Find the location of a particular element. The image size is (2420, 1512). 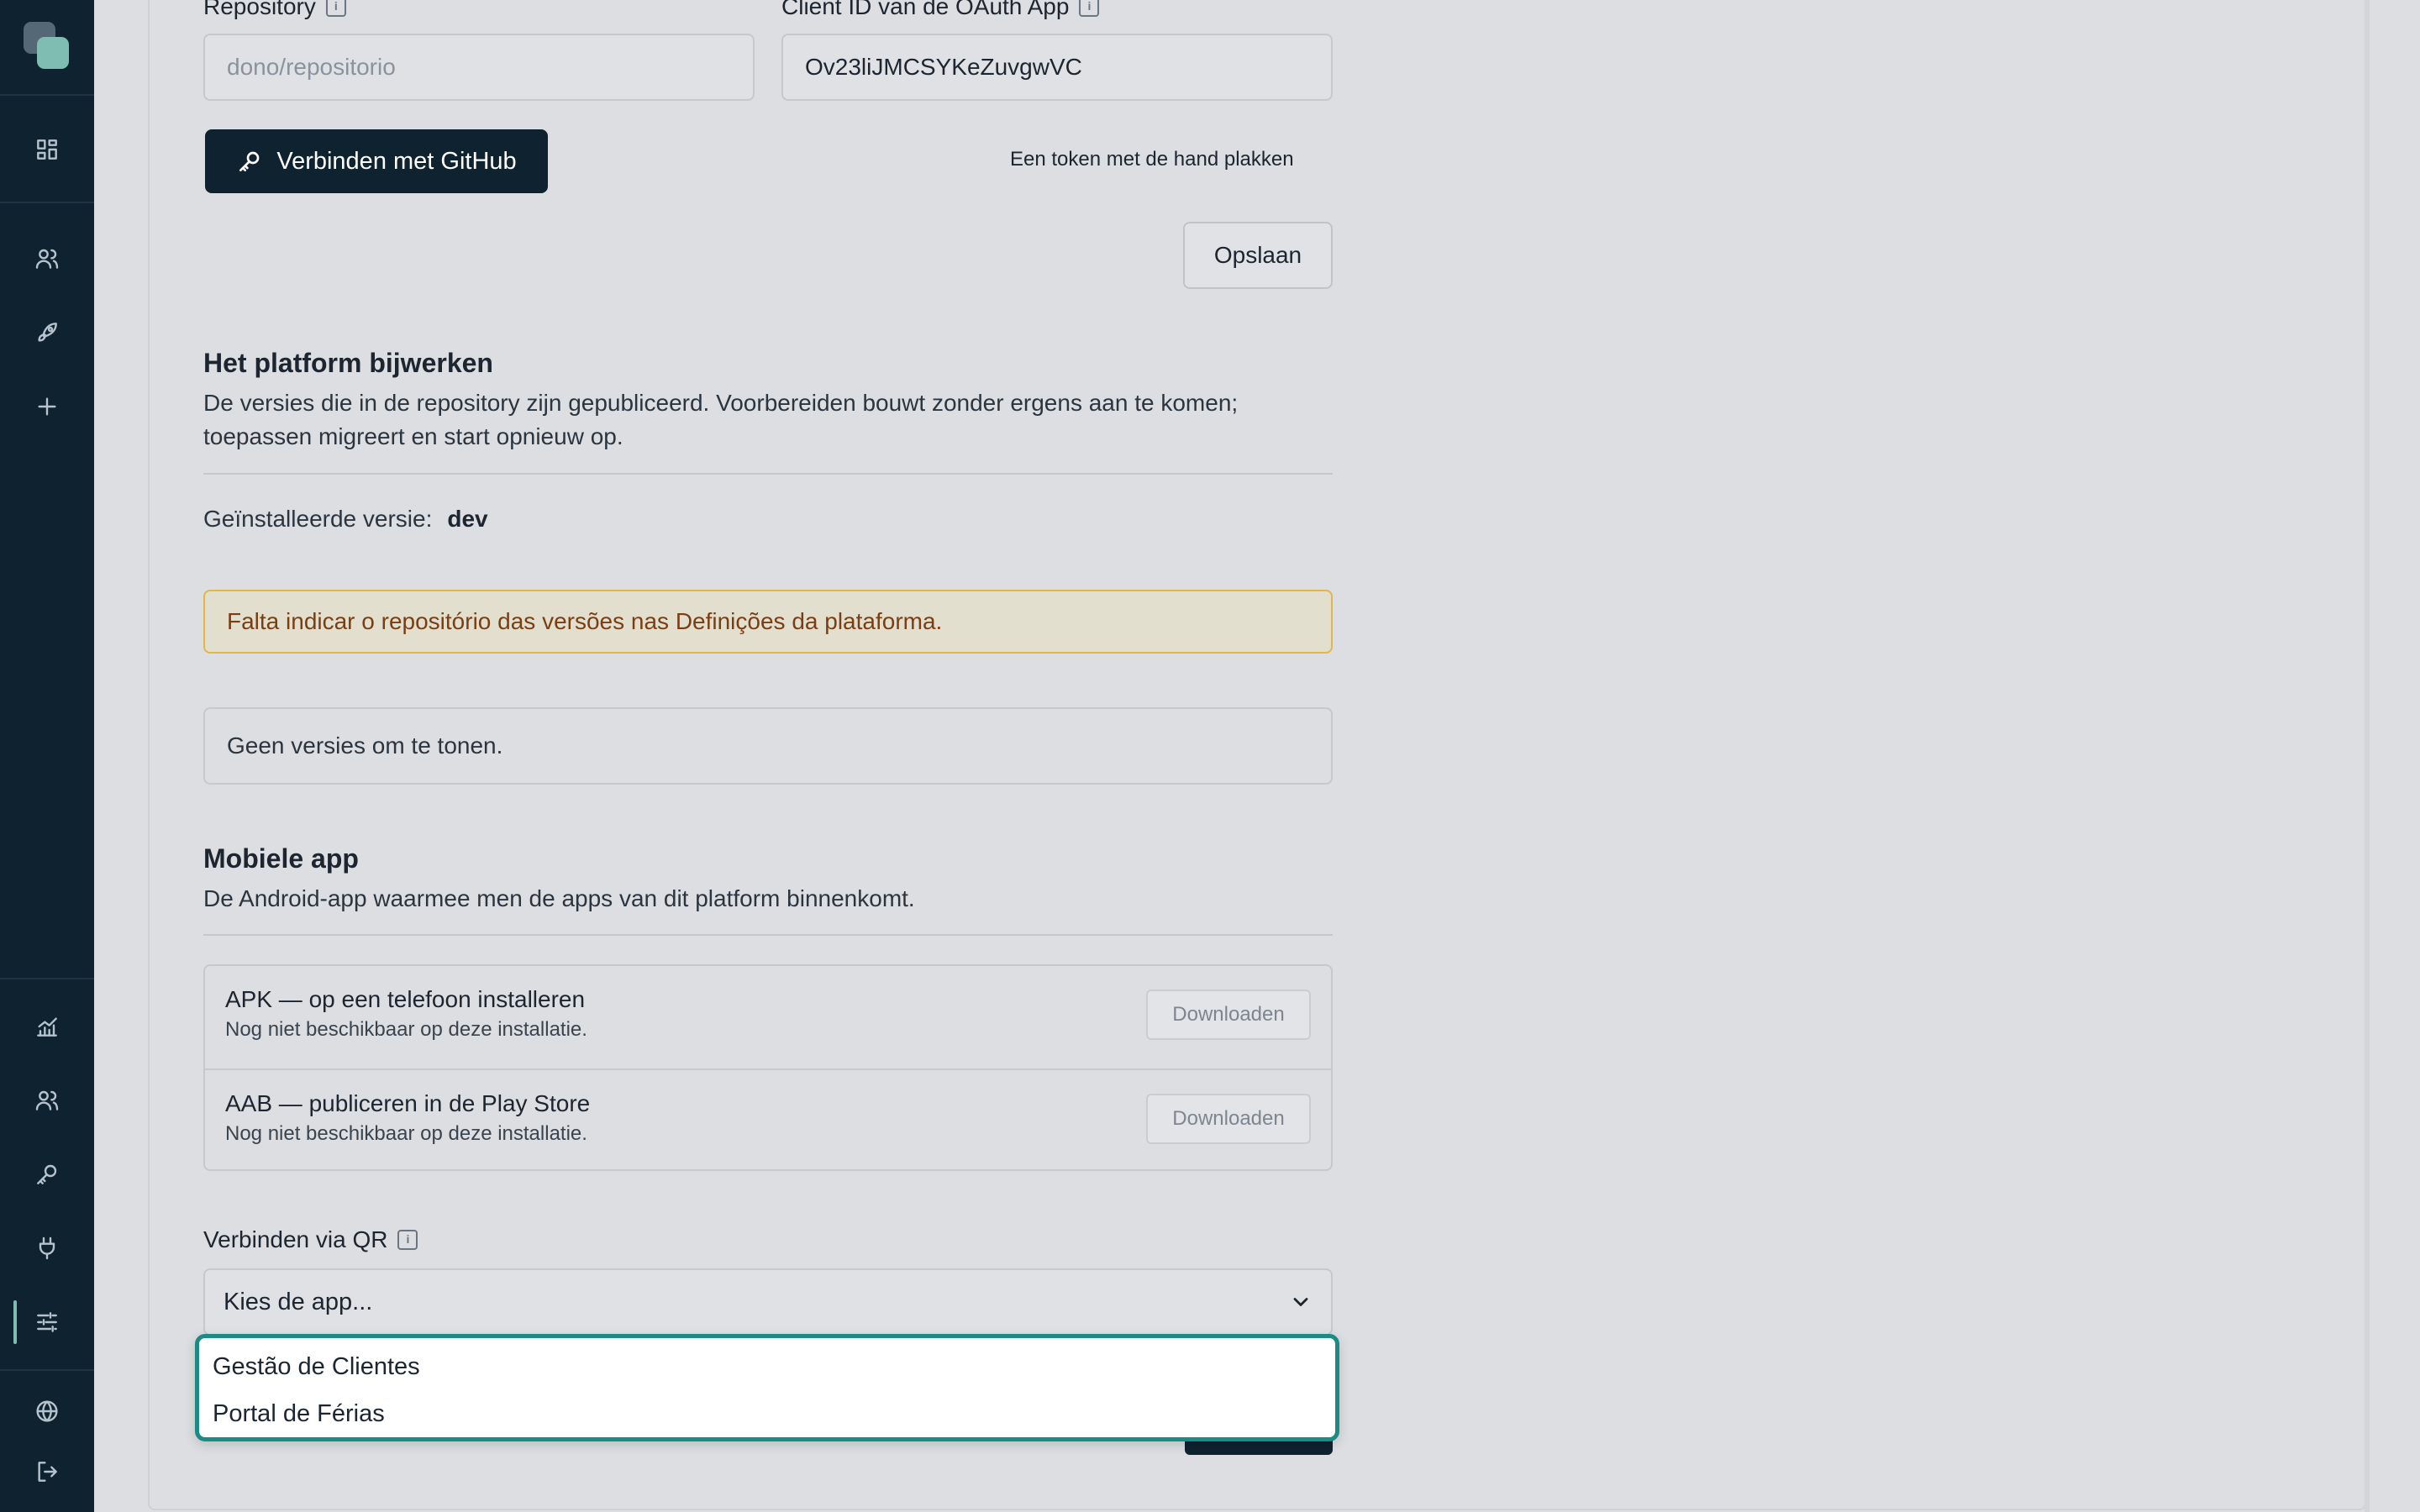

sidebar is located at coordinates (47, 756).